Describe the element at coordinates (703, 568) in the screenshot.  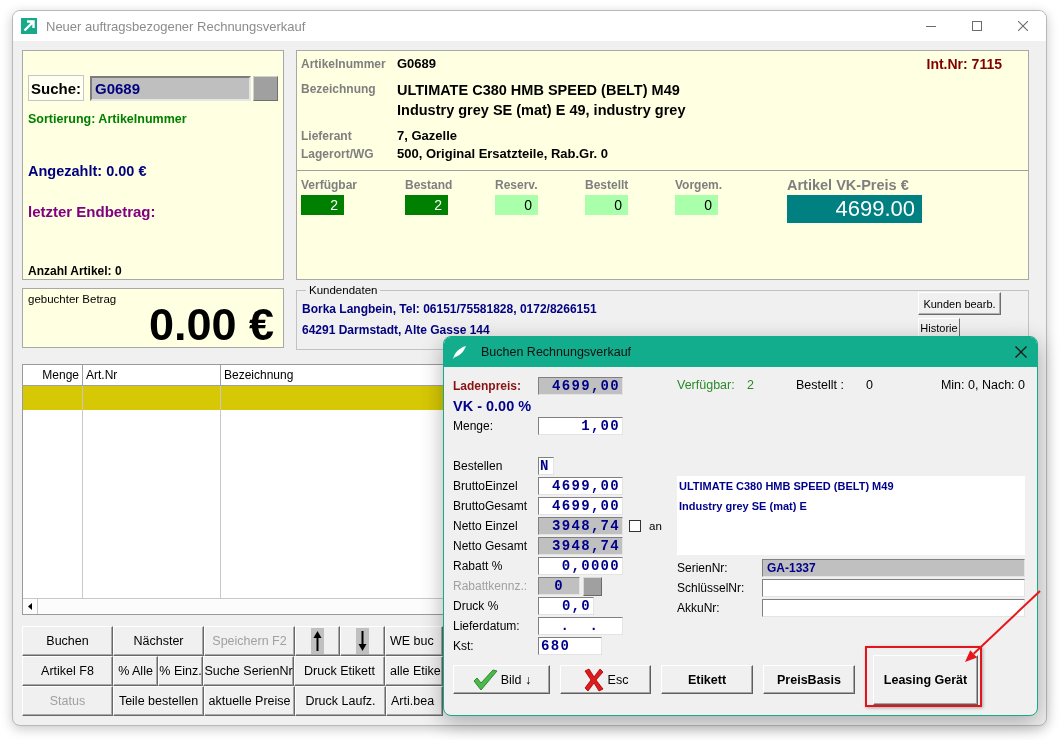
I see `field-label: SerienNr:` at that location.